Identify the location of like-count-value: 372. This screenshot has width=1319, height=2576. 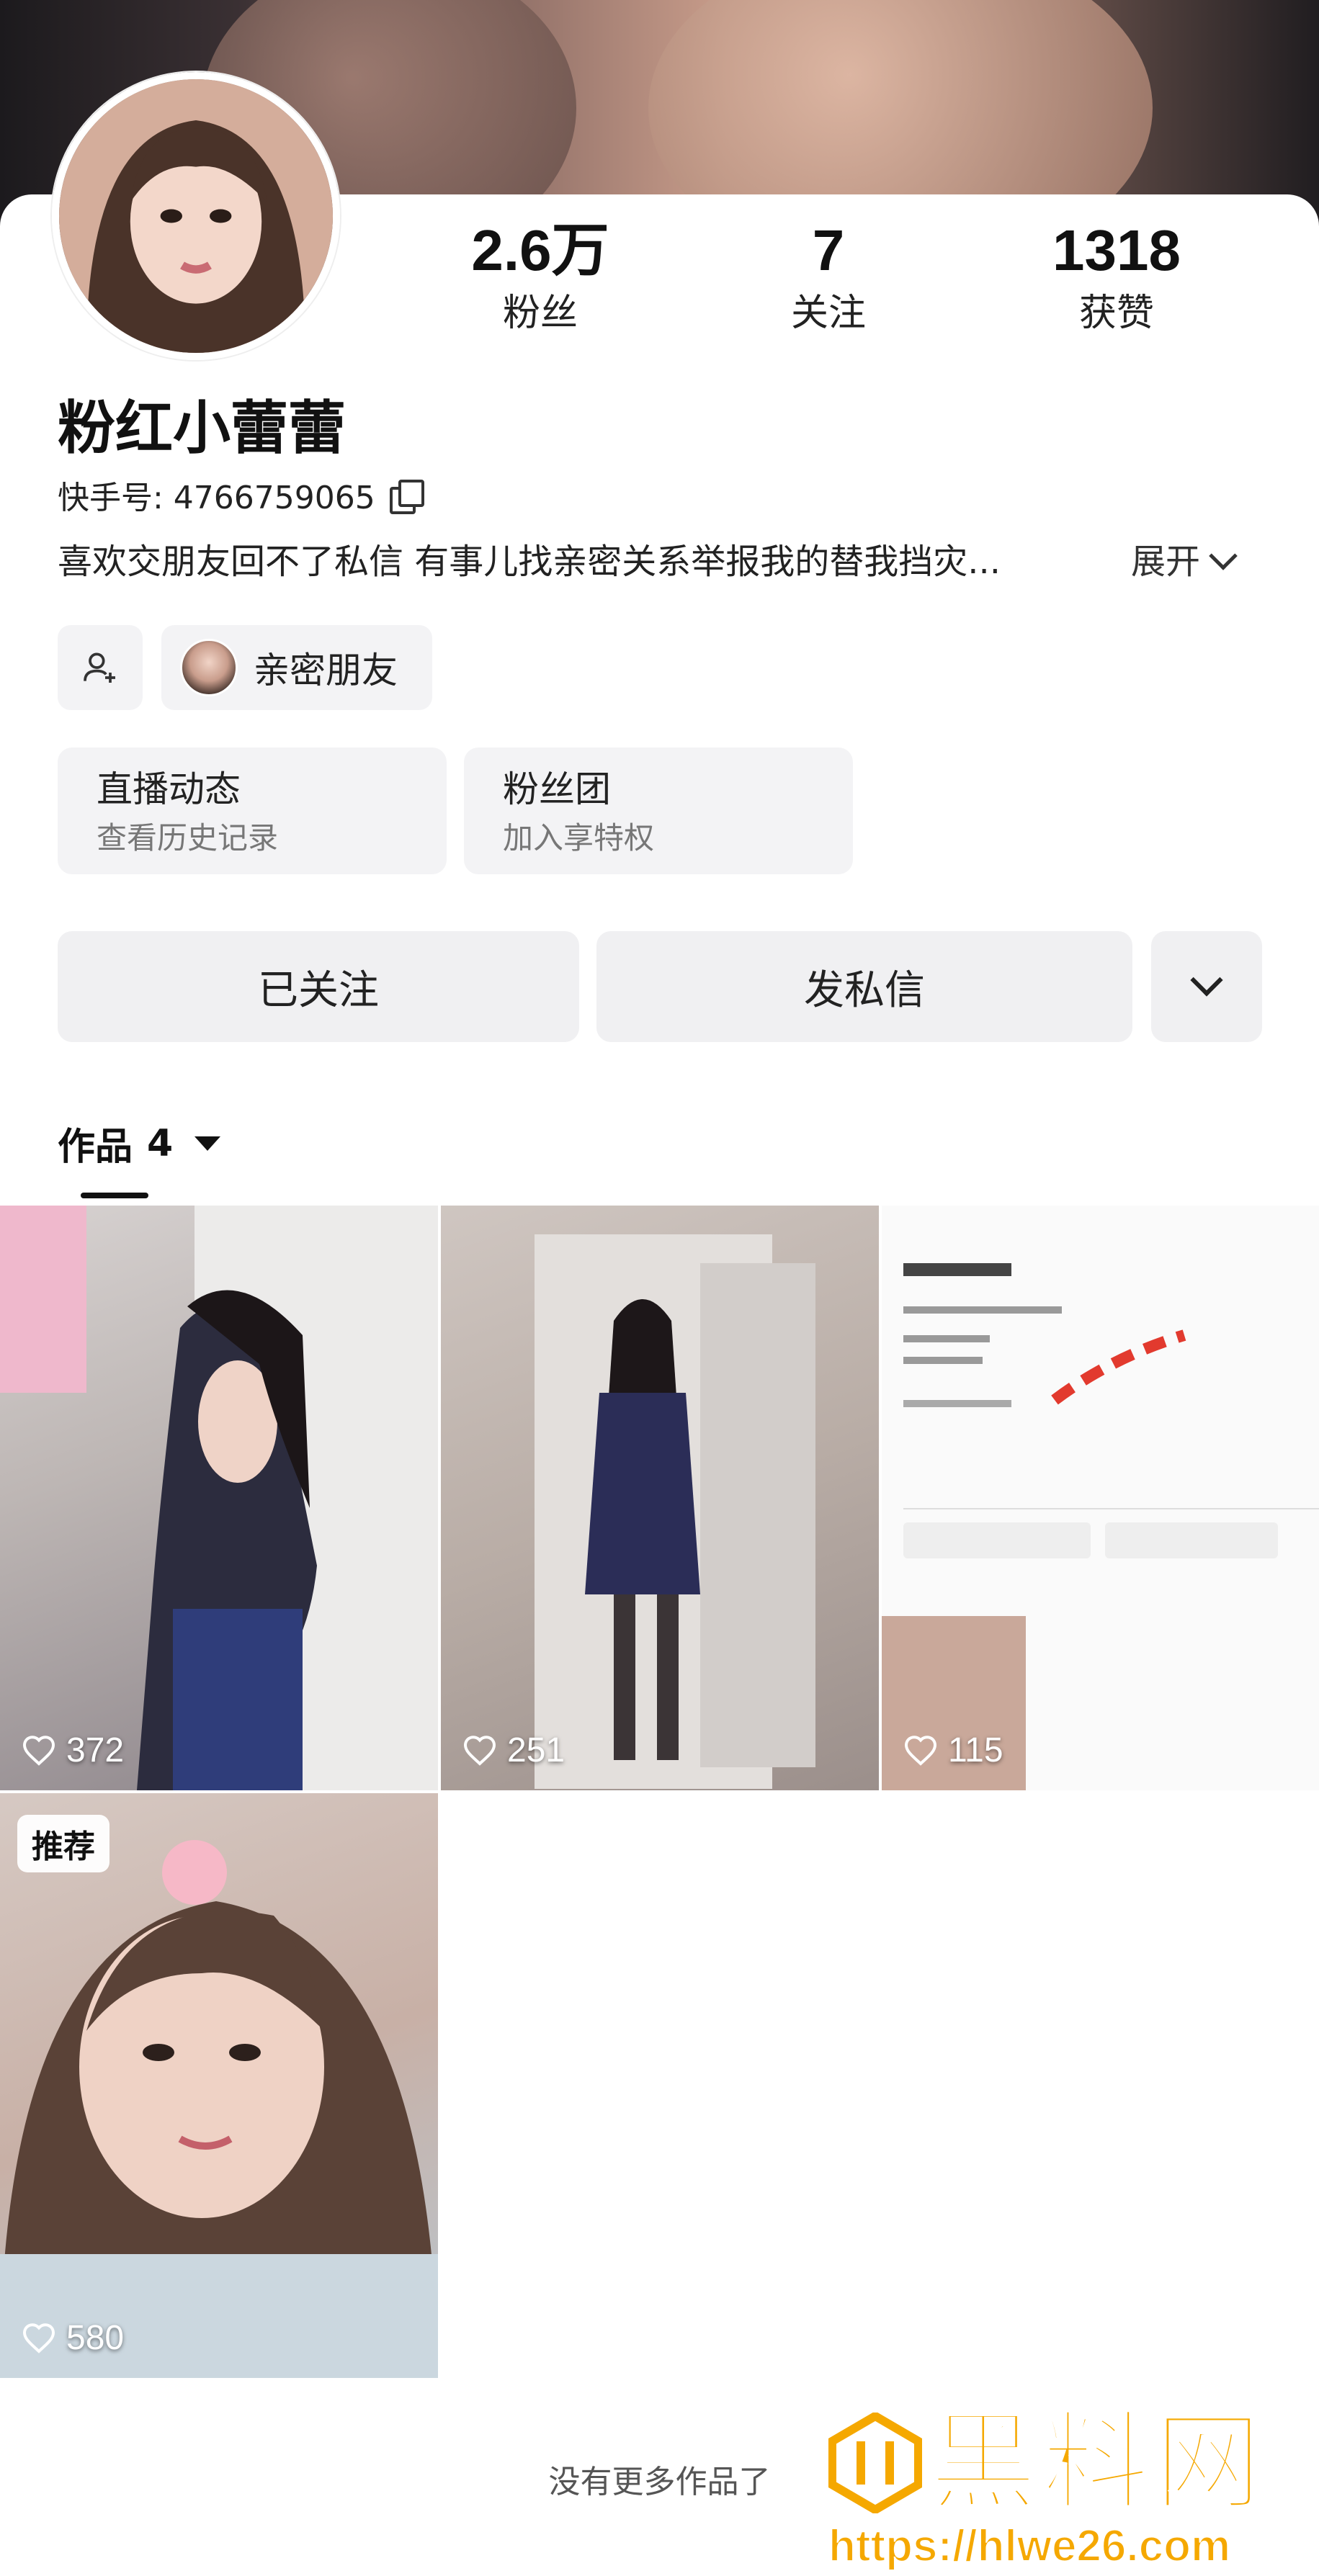
(95, 1750).